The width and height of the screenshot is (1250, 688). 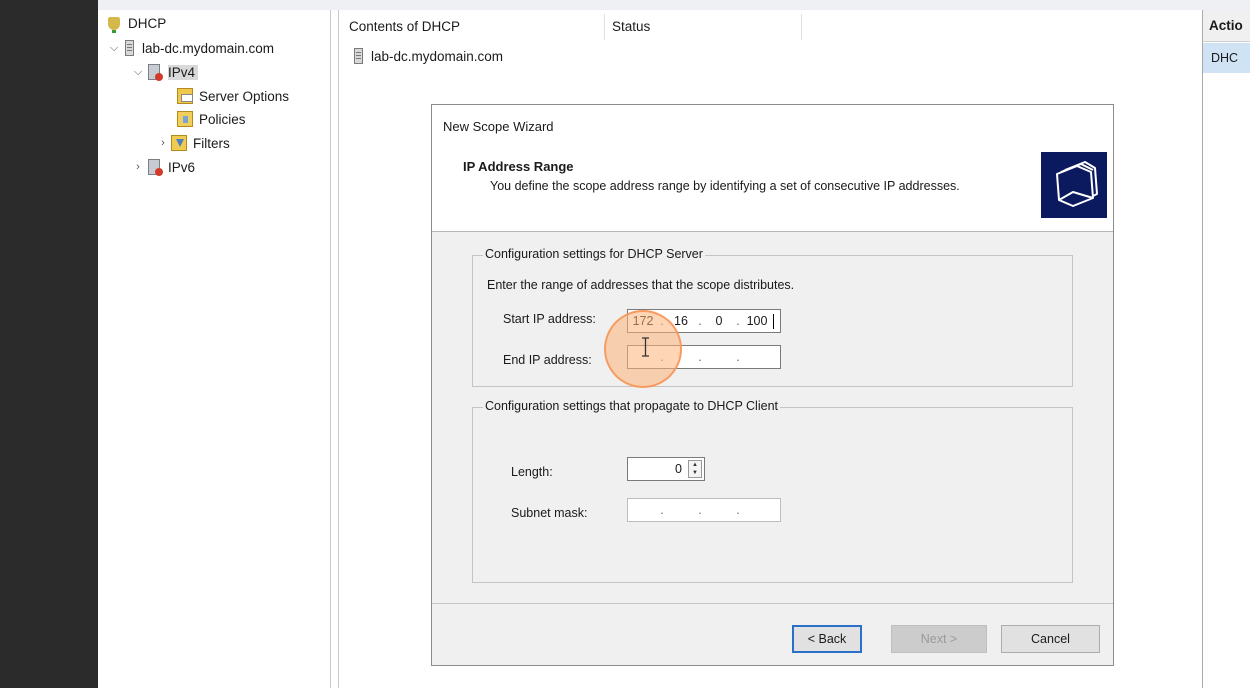 I want to click on back-button: < Back, so click(x=827, y=639).